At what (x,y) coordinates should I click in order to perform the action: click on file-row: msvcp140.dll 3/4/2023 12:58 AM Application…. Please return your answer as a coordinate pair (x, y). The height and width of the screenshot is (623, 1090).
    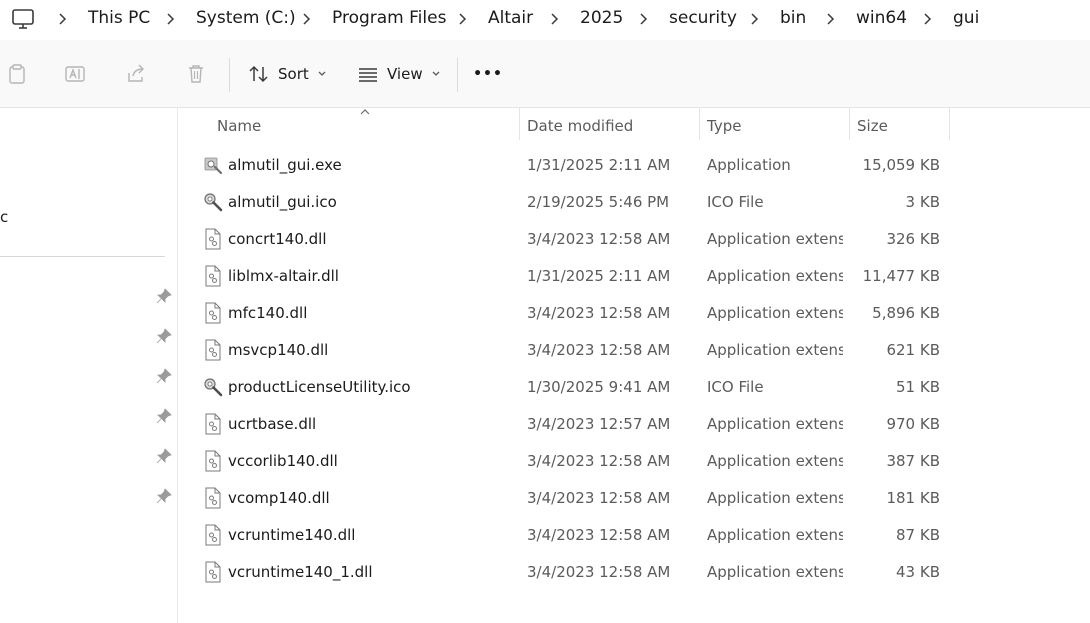
    Looking at the image, I should click on (575, 349).